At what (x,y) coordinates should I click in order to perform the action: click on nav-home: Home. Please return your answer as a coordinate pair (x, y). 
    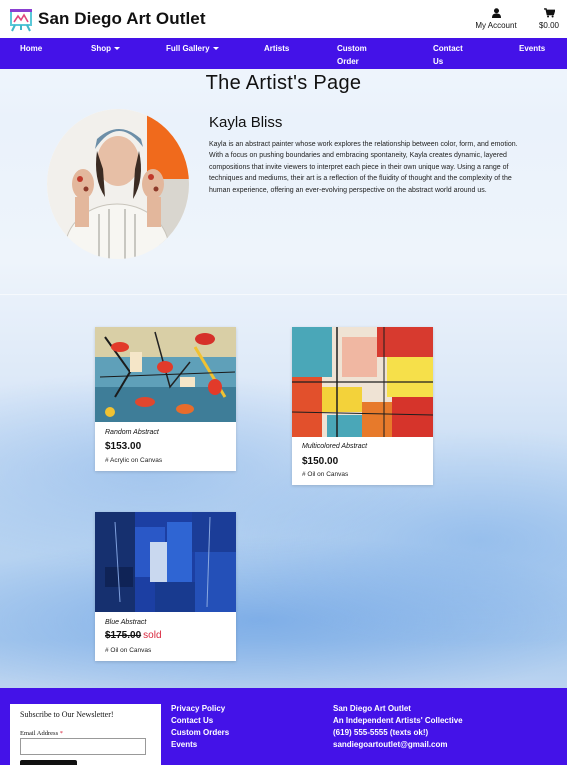
    Looking at the image, I should click on (31, 48).